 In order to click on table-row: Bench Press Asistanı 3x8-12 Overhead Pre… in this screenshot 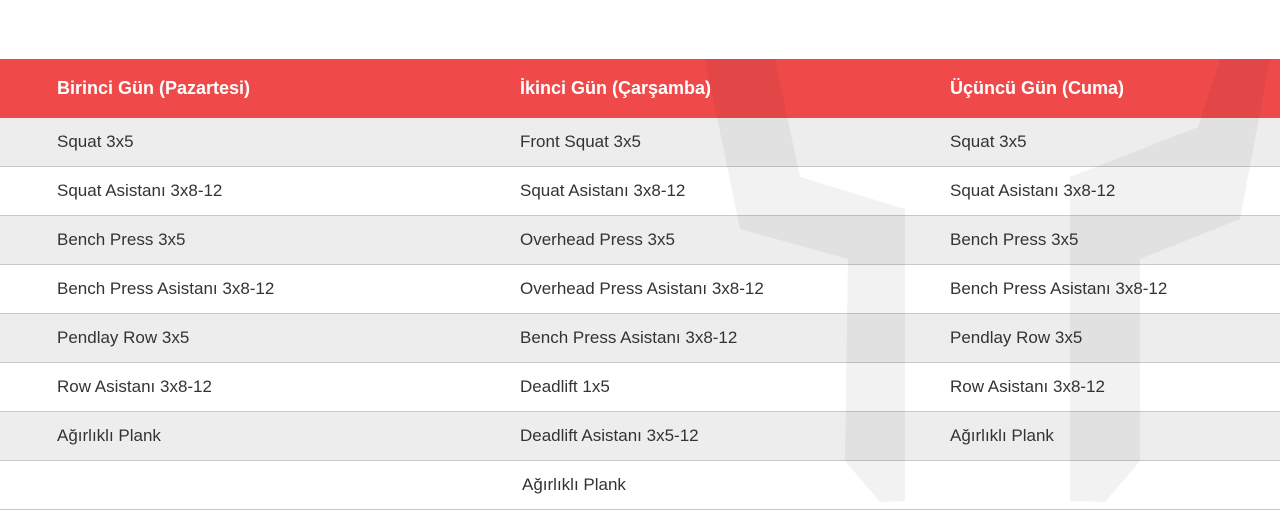, I will do `click(640, 289)`.